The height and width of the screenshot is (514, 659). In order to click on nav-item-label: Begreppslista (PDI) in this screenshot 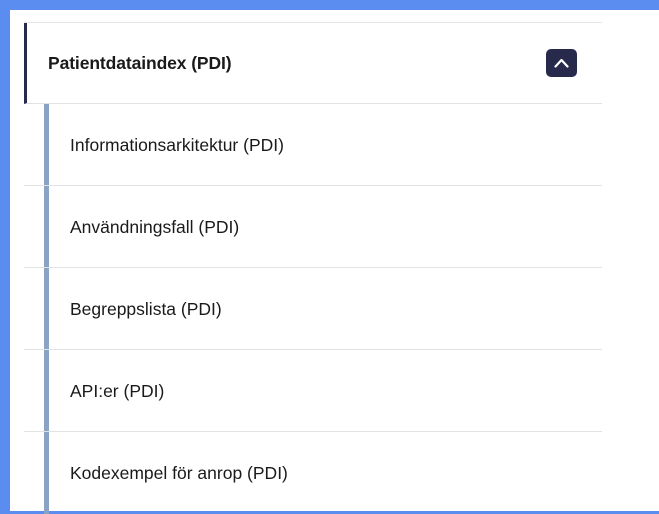, I will do `click(146, 309)`.